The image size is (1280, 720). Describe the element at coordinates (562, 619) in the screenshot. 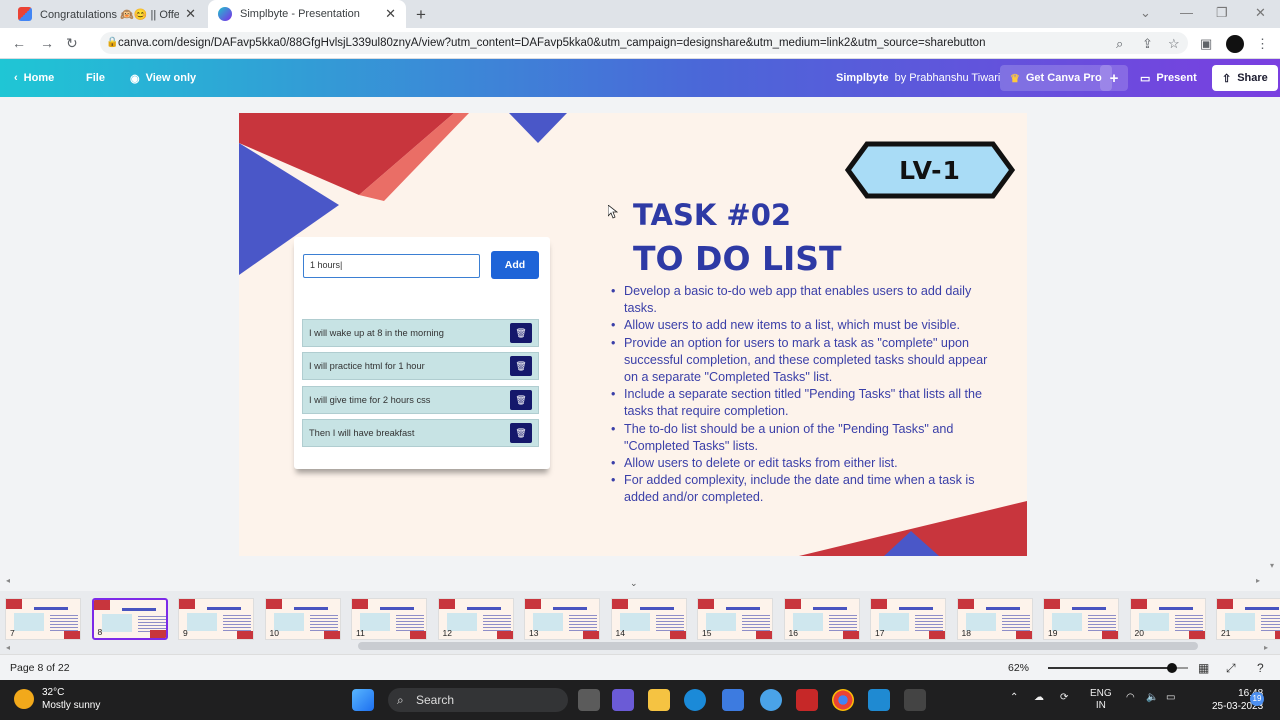

I see `page-thumbnail: 13` at that location.